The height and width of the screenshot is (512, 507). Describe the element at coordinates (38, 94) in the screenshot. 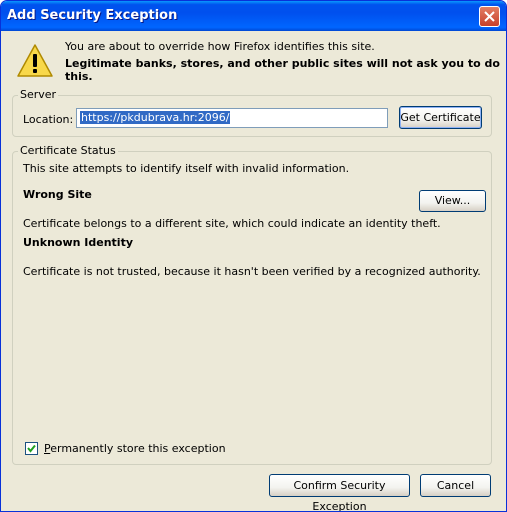

I see `server-legend: Server` at that location.